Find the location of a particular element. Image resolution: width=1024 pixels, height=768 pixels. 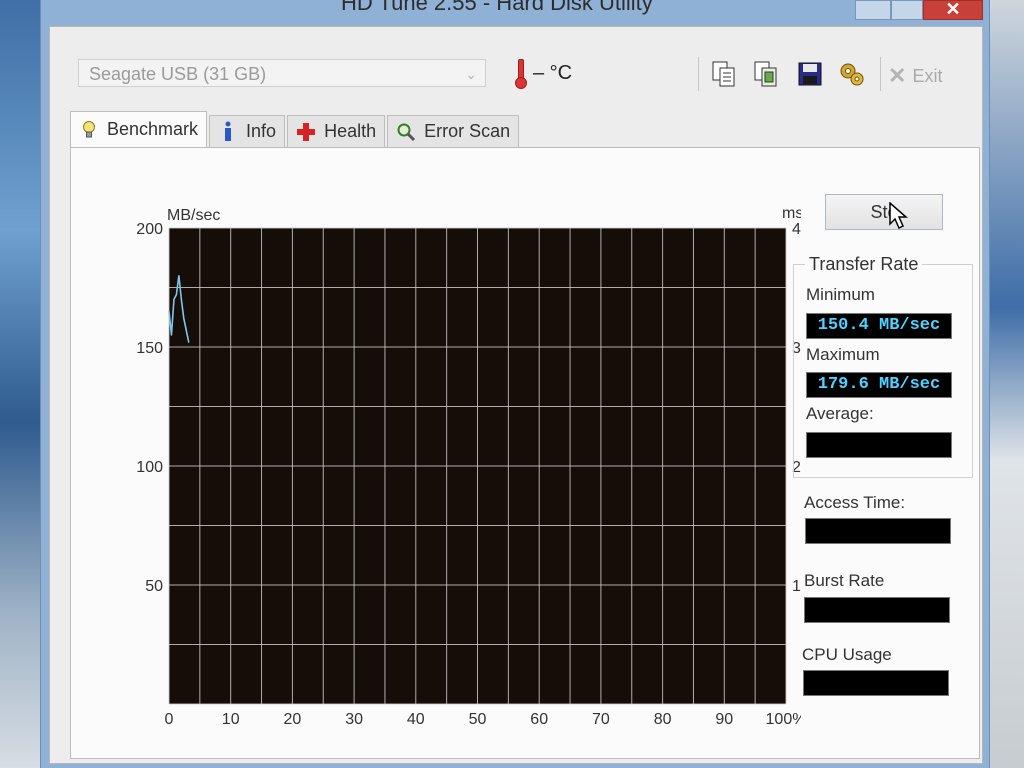

exit-label: Exit is located at coordinates (927, 75).